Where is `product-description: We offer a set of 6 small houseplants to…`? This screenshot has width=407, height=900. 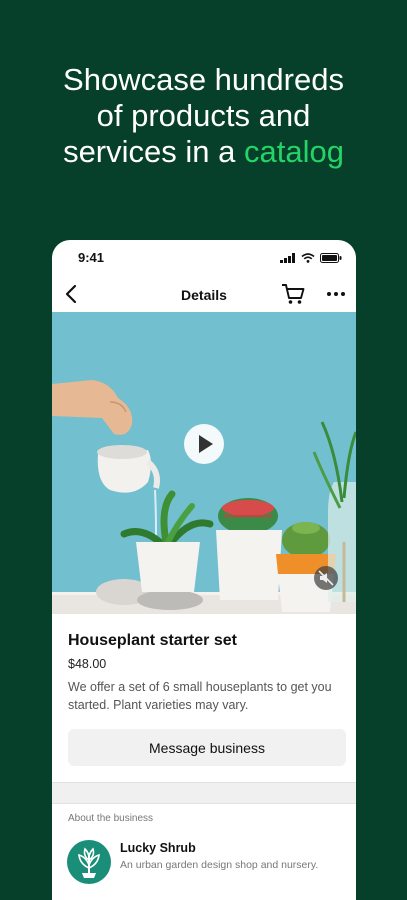
product-description: We offer a set of 6 small houseplants to… is located at coordinates (200, 696).